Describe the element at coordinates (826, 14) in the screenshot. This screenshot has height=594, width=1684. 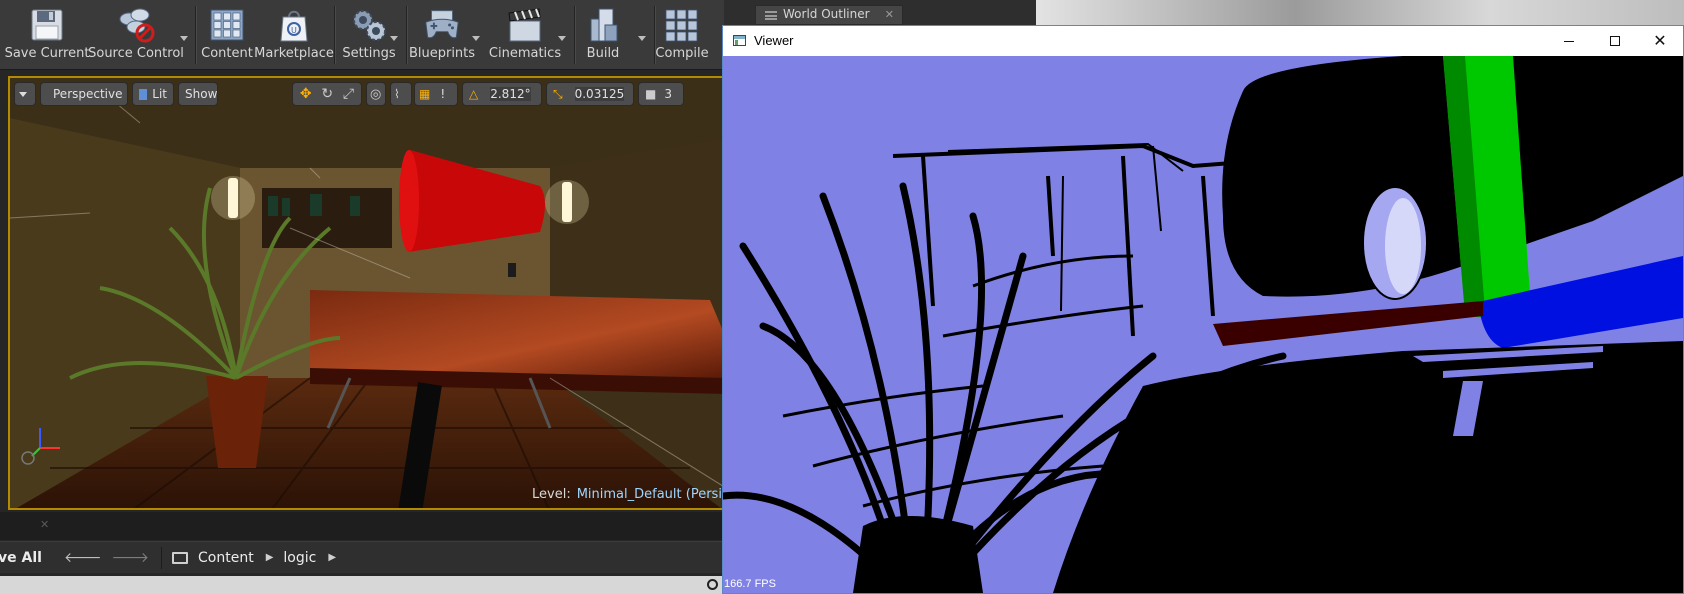
I see `world-outliner-label: World Outliner` at that location.